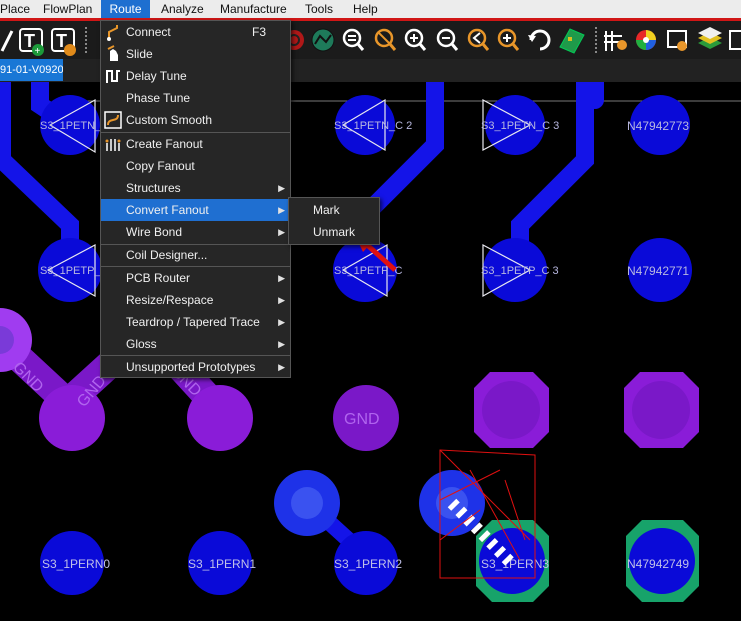 The height and width of the screenshot is (621, 741). I want to click on pad-label: S3_1PERN0, so click(76, 564).